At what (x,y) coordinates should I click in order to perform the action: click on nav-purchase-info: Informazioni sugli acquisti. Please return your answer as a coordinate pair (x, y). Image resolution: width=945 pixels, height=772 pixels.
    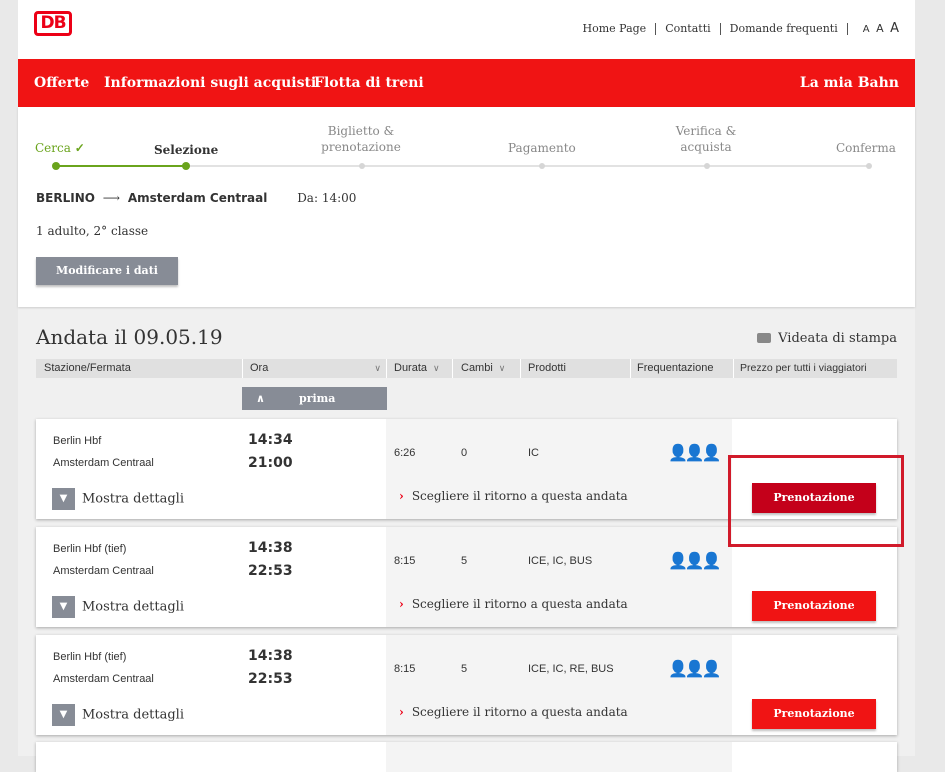
    Looking at the image, I should click on (210, 83).